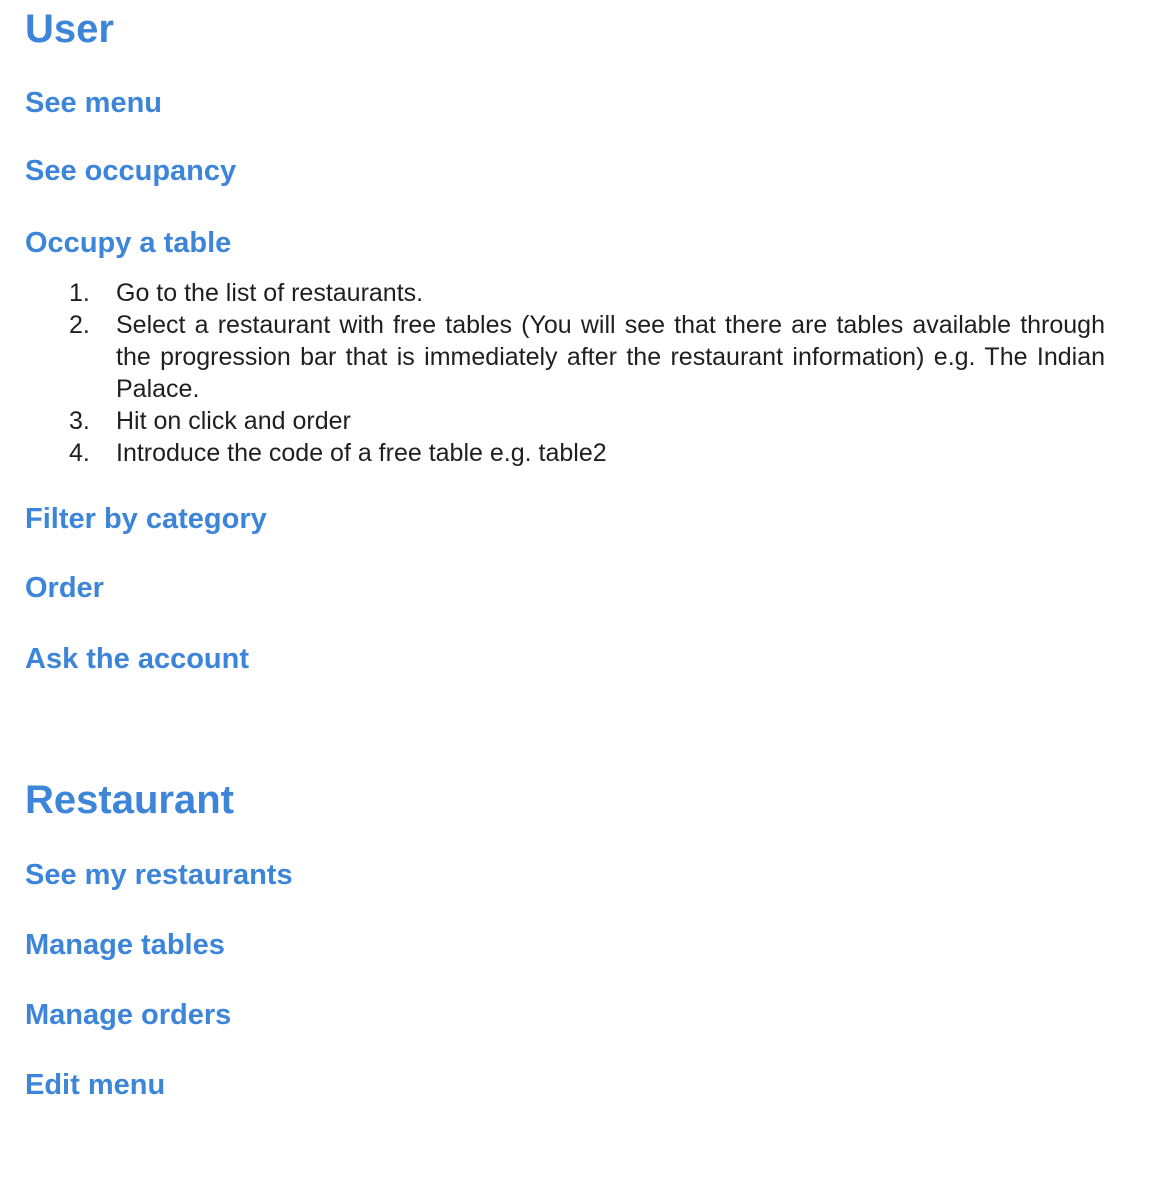 The image size is (1162, 1178). Describe the element at coordinates (565, 421) in the screenshot. I see `list-item: 3. Hit on click and order` at that location.